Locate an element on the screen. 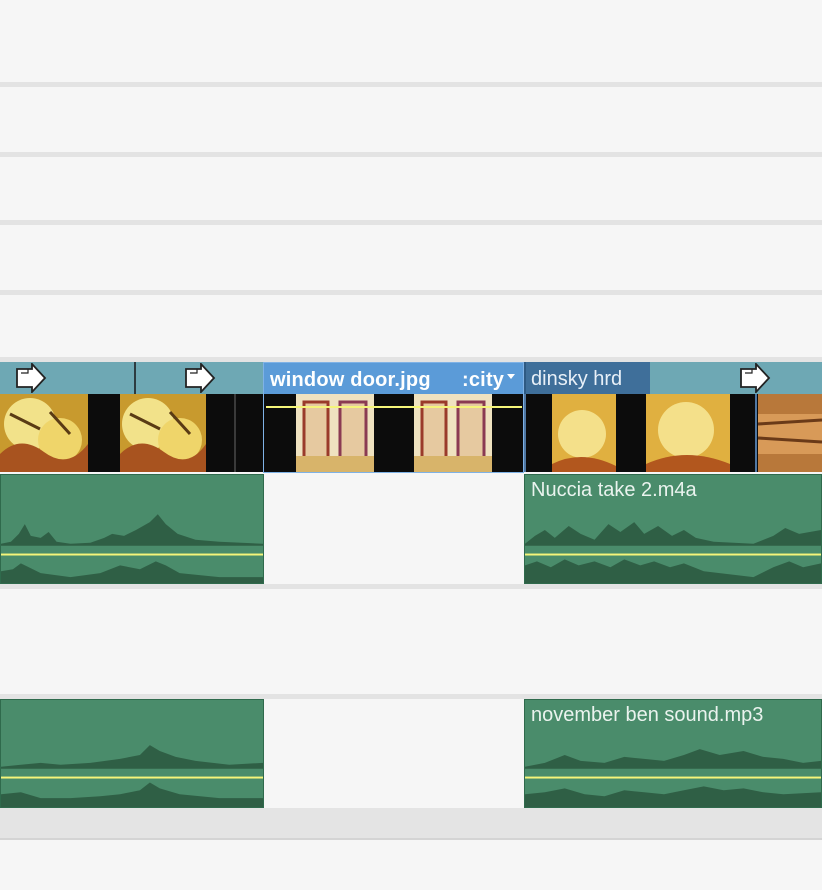  selected-clip-header: window door.jpg :city is located at coordinates (393, 378).